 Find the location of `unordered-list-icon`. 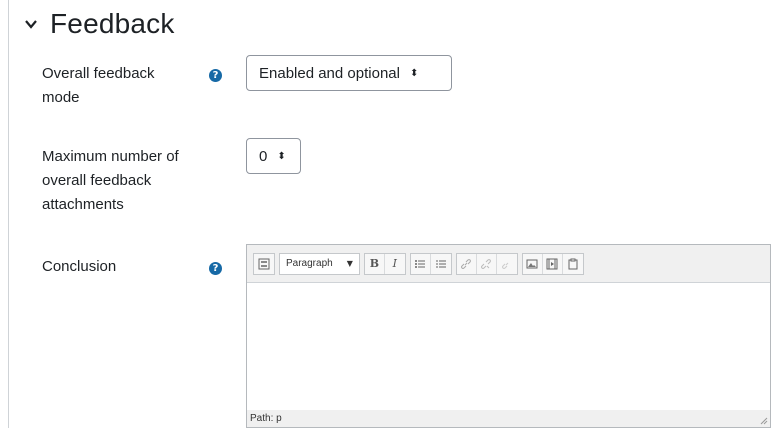

unordered-list-icon is located at coordinates (420, 263).